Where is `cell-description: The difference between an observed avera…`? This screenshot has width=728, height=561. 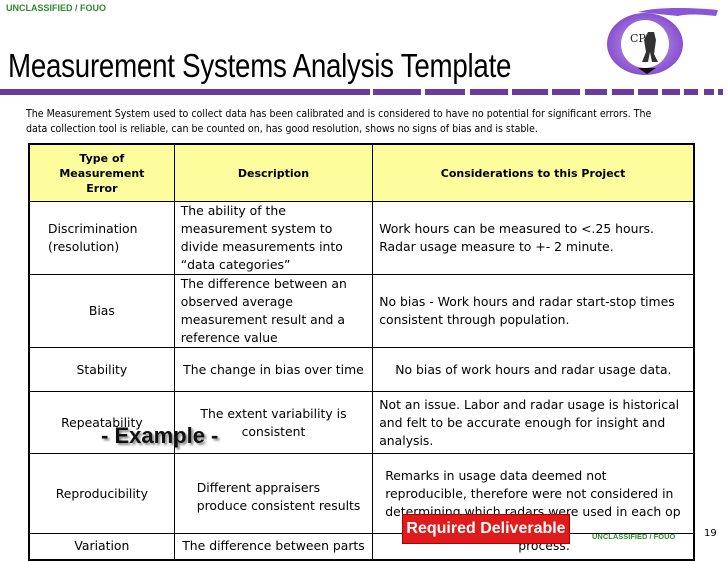
cell-description: The difference between an observed avera… is located at coordinates (273, 311).